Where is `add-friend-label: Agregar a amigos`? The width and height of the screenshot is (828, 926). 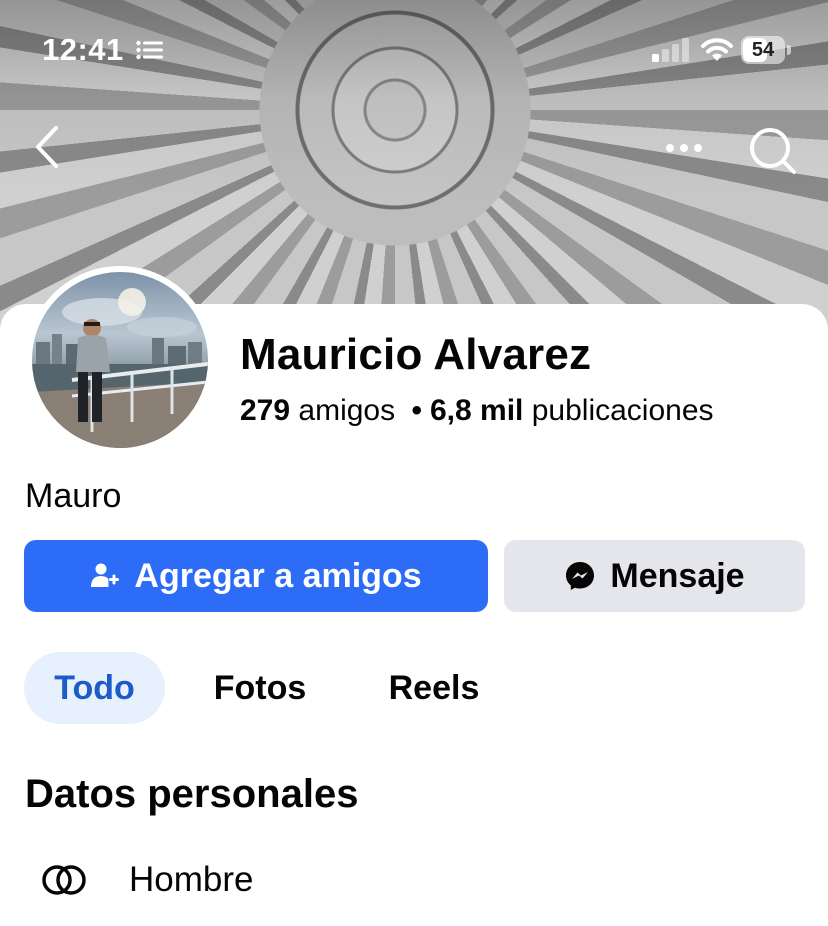
add-friend-label: Agregar a amigos is located at coordinates (278, 575).